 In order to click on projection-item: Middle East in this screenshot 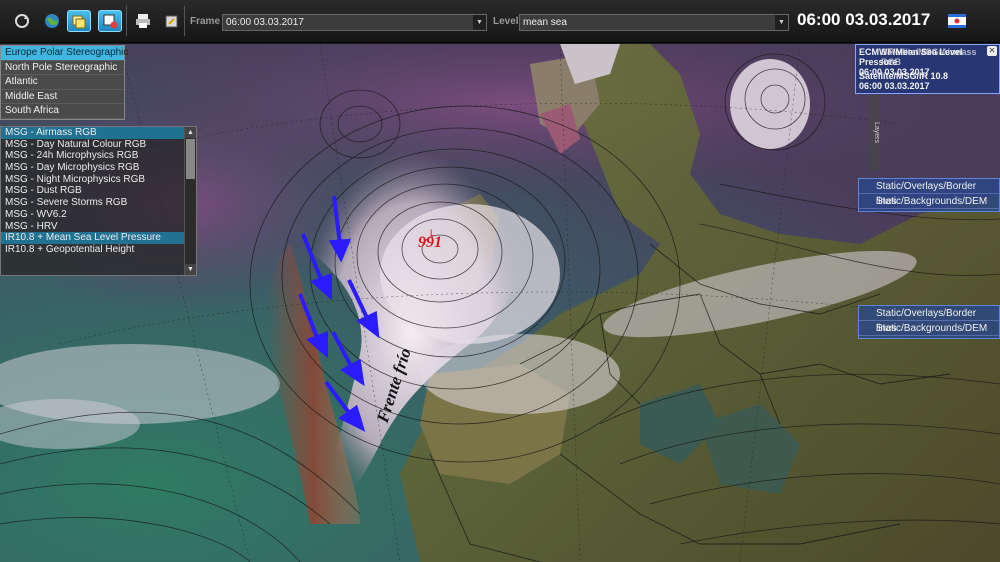, I will do `click(62, 97)`.